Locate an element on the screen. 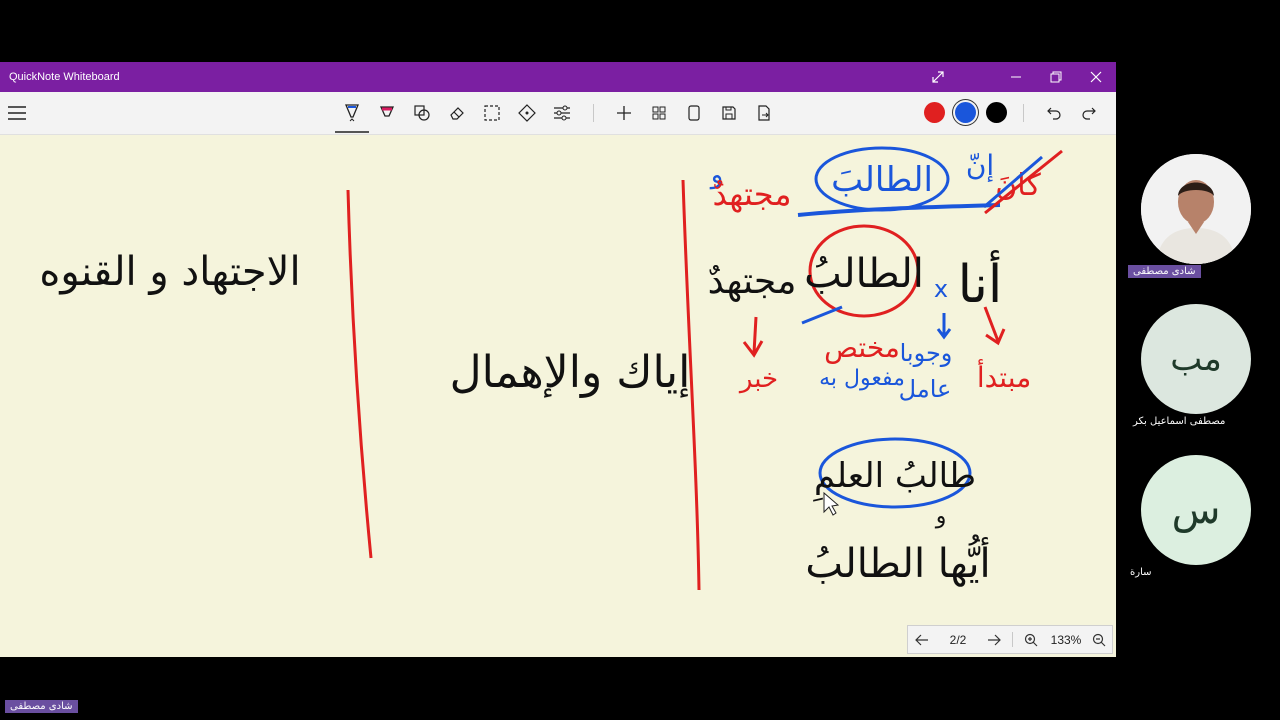 This screenshot has height=720, width=1280. page-navigator: 2/2 133% is located at coordinates (1010, 639).